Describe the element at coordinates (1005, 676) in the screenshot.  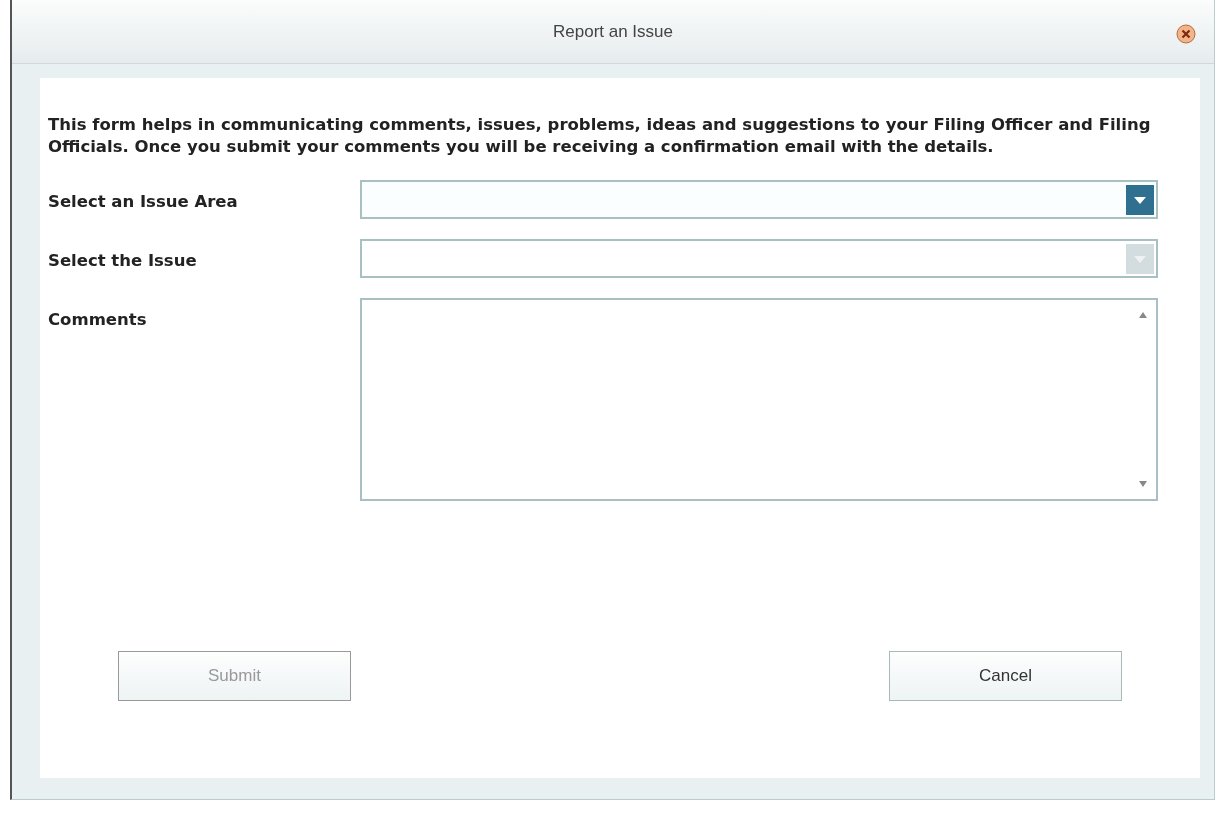
I see `dialog-button: Cancel` at that location.